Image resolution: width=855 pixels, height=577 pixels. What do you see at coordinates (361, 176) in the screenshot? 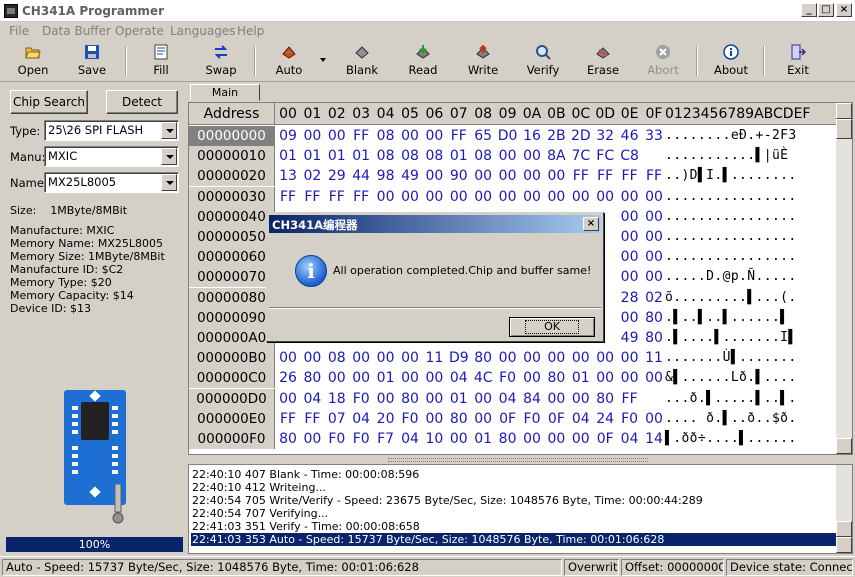
I see `hex-byte: 44` at bounding box center [361, 176].